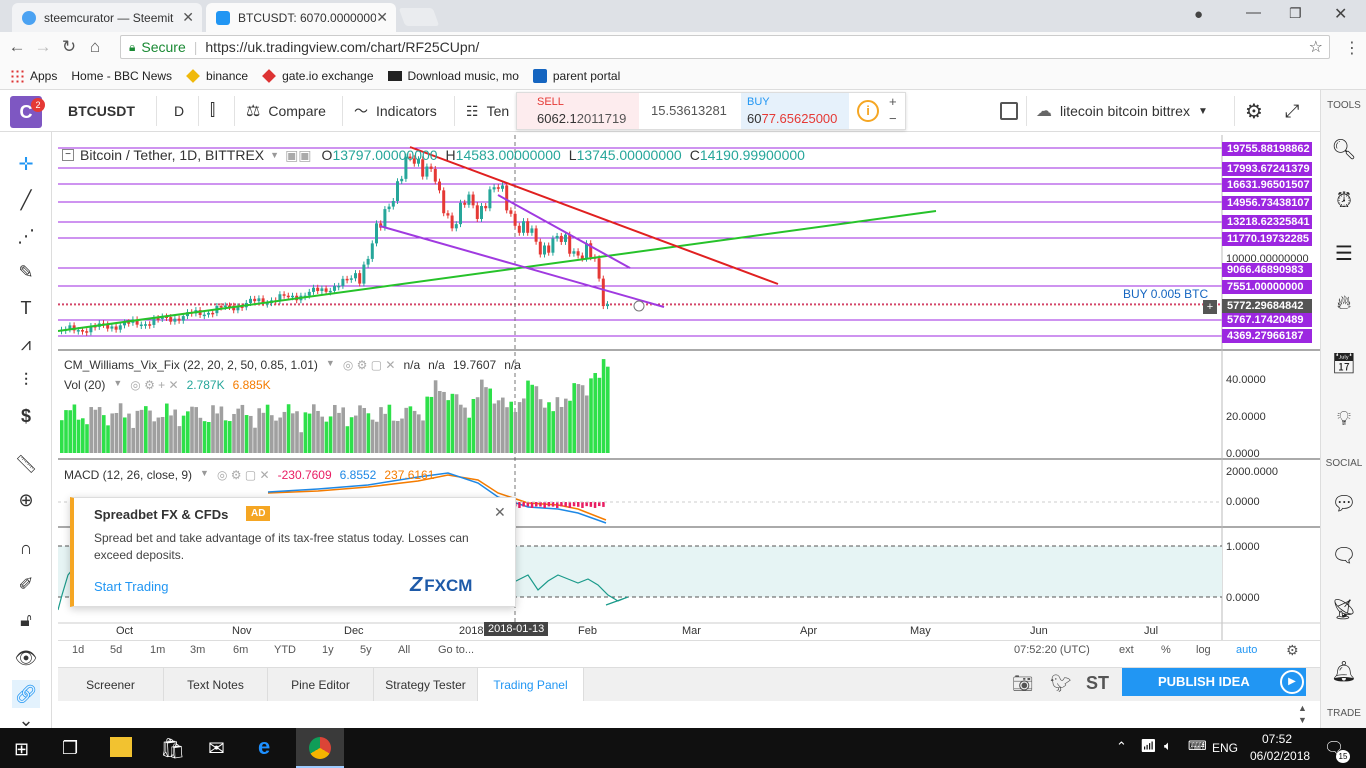 The image size is (1366, 768). What do you see at coordinates (264, 747) in the screenshot?
I see `edge-icon: e` at bounding box center [264, 747].